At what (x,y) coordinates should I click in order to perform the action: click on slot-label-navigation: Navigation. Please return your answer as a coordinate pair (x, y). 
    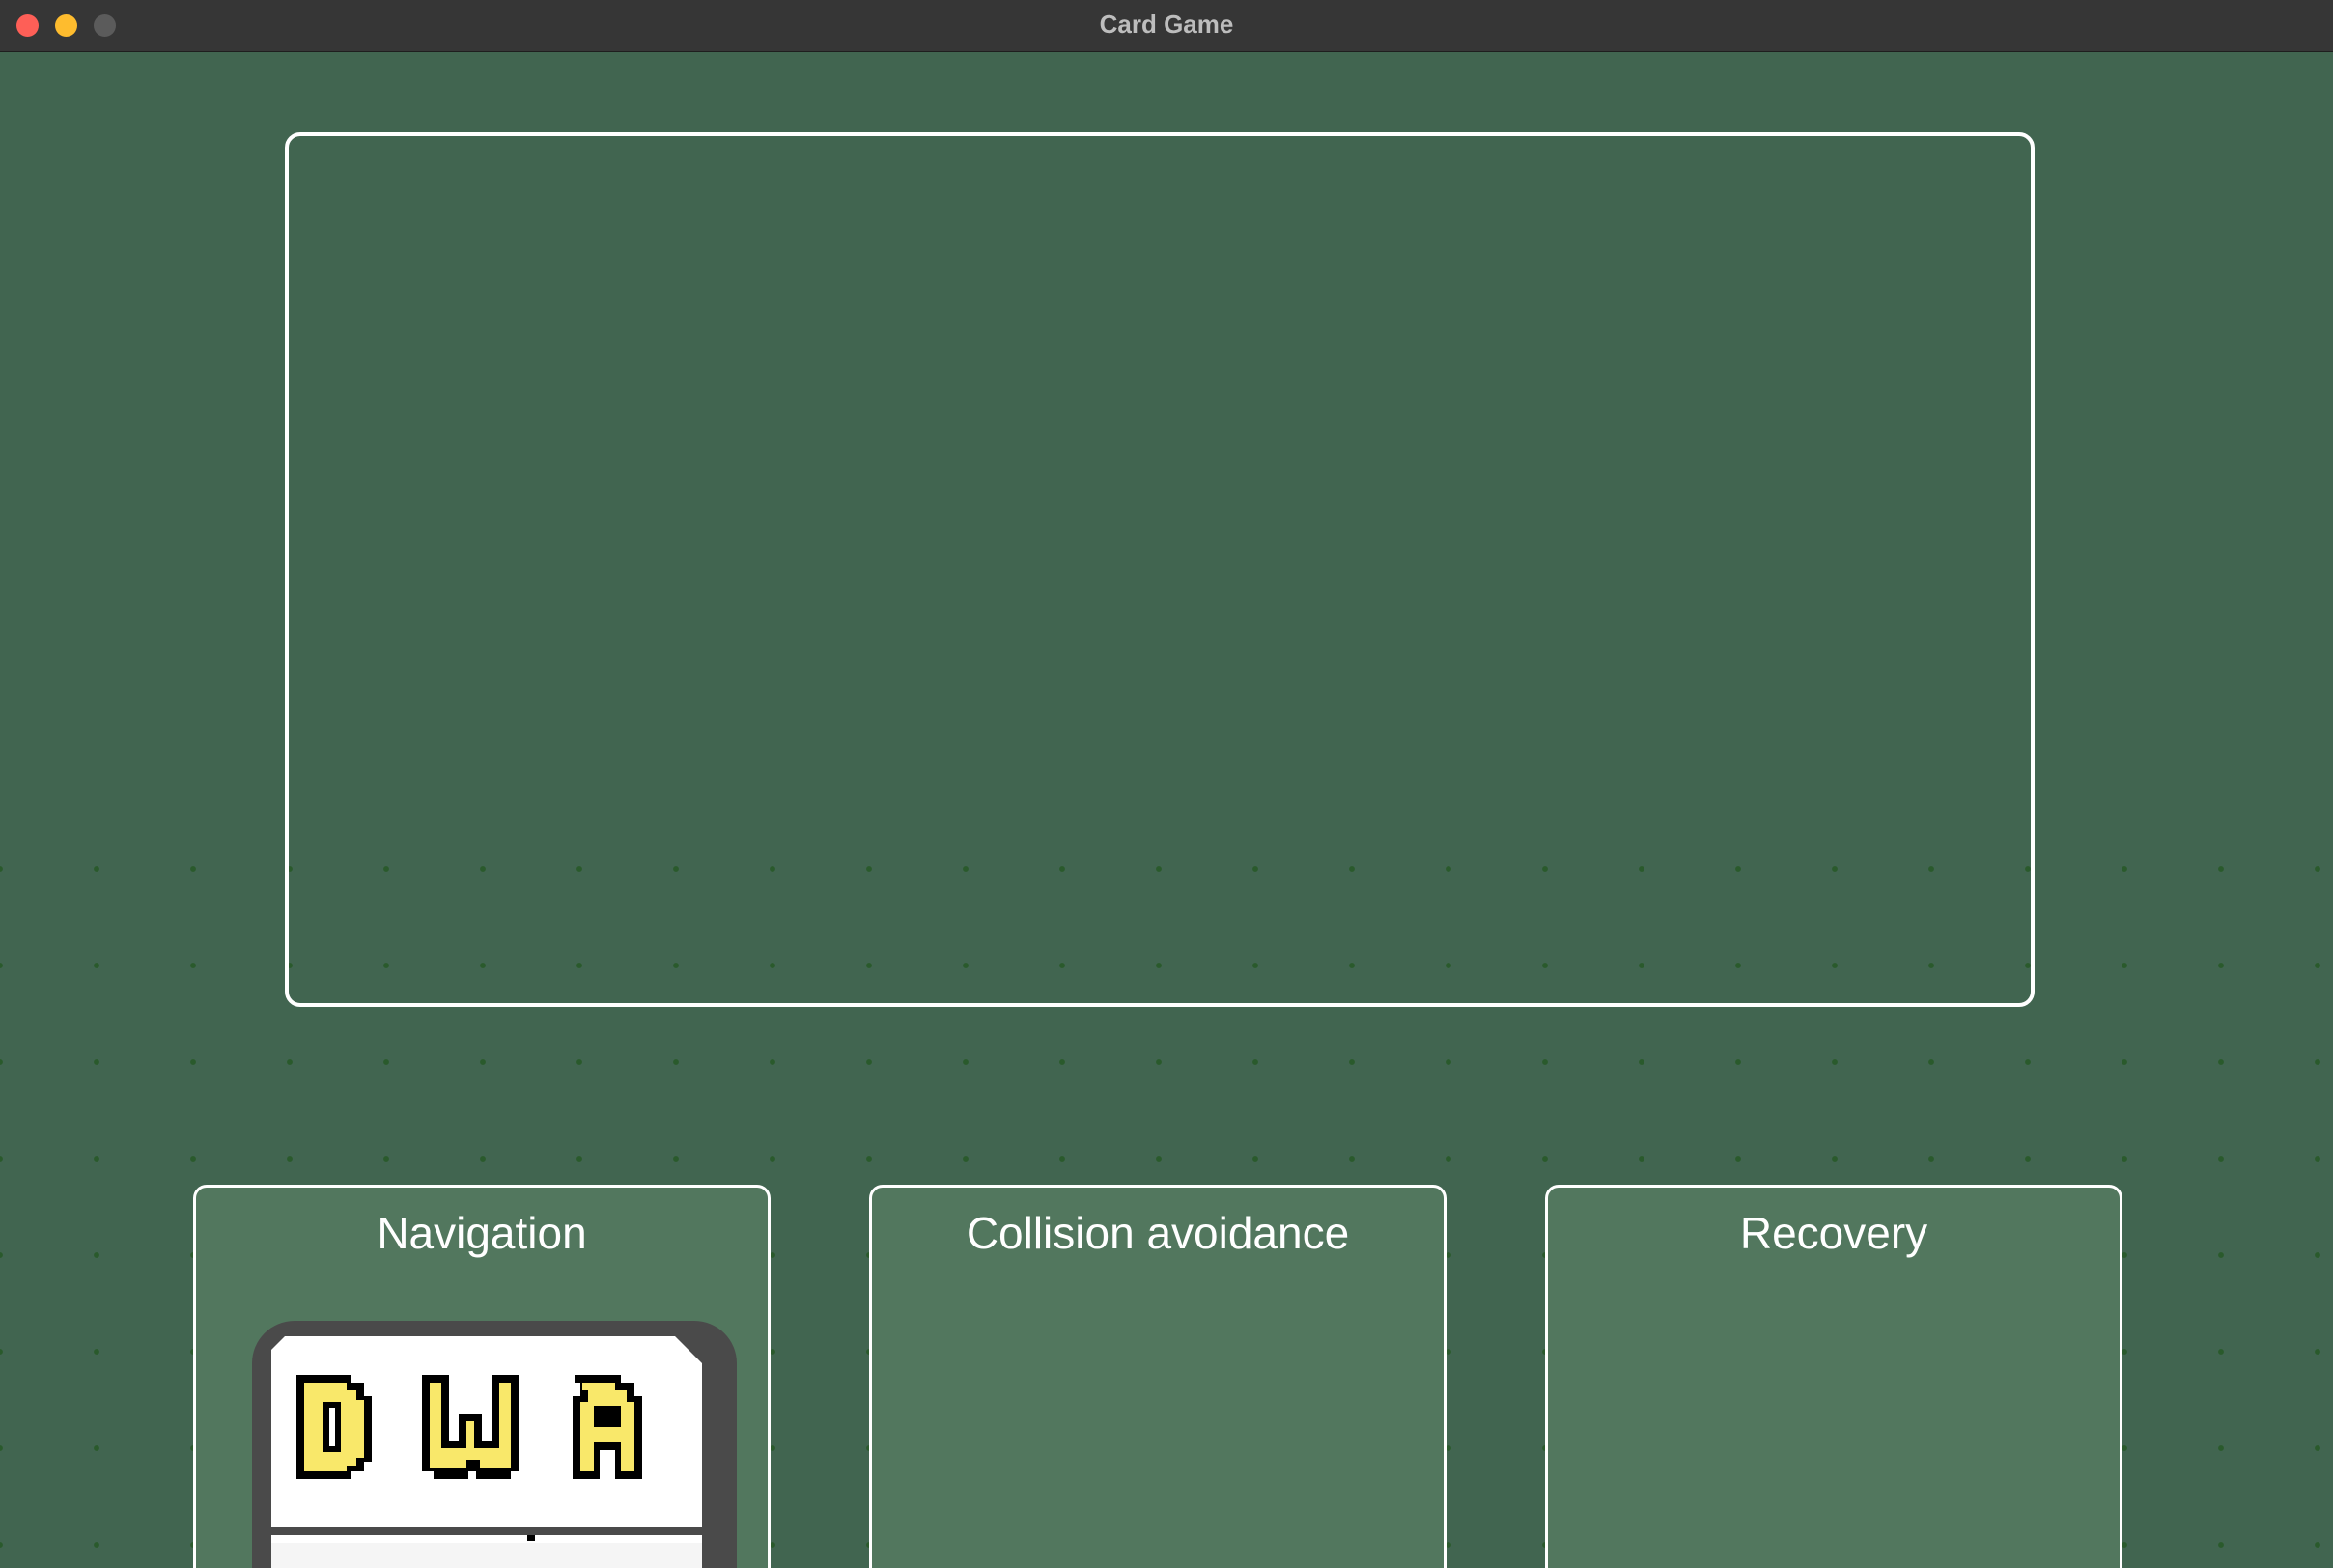
    Looking at the image, I should click on (482, 1233).